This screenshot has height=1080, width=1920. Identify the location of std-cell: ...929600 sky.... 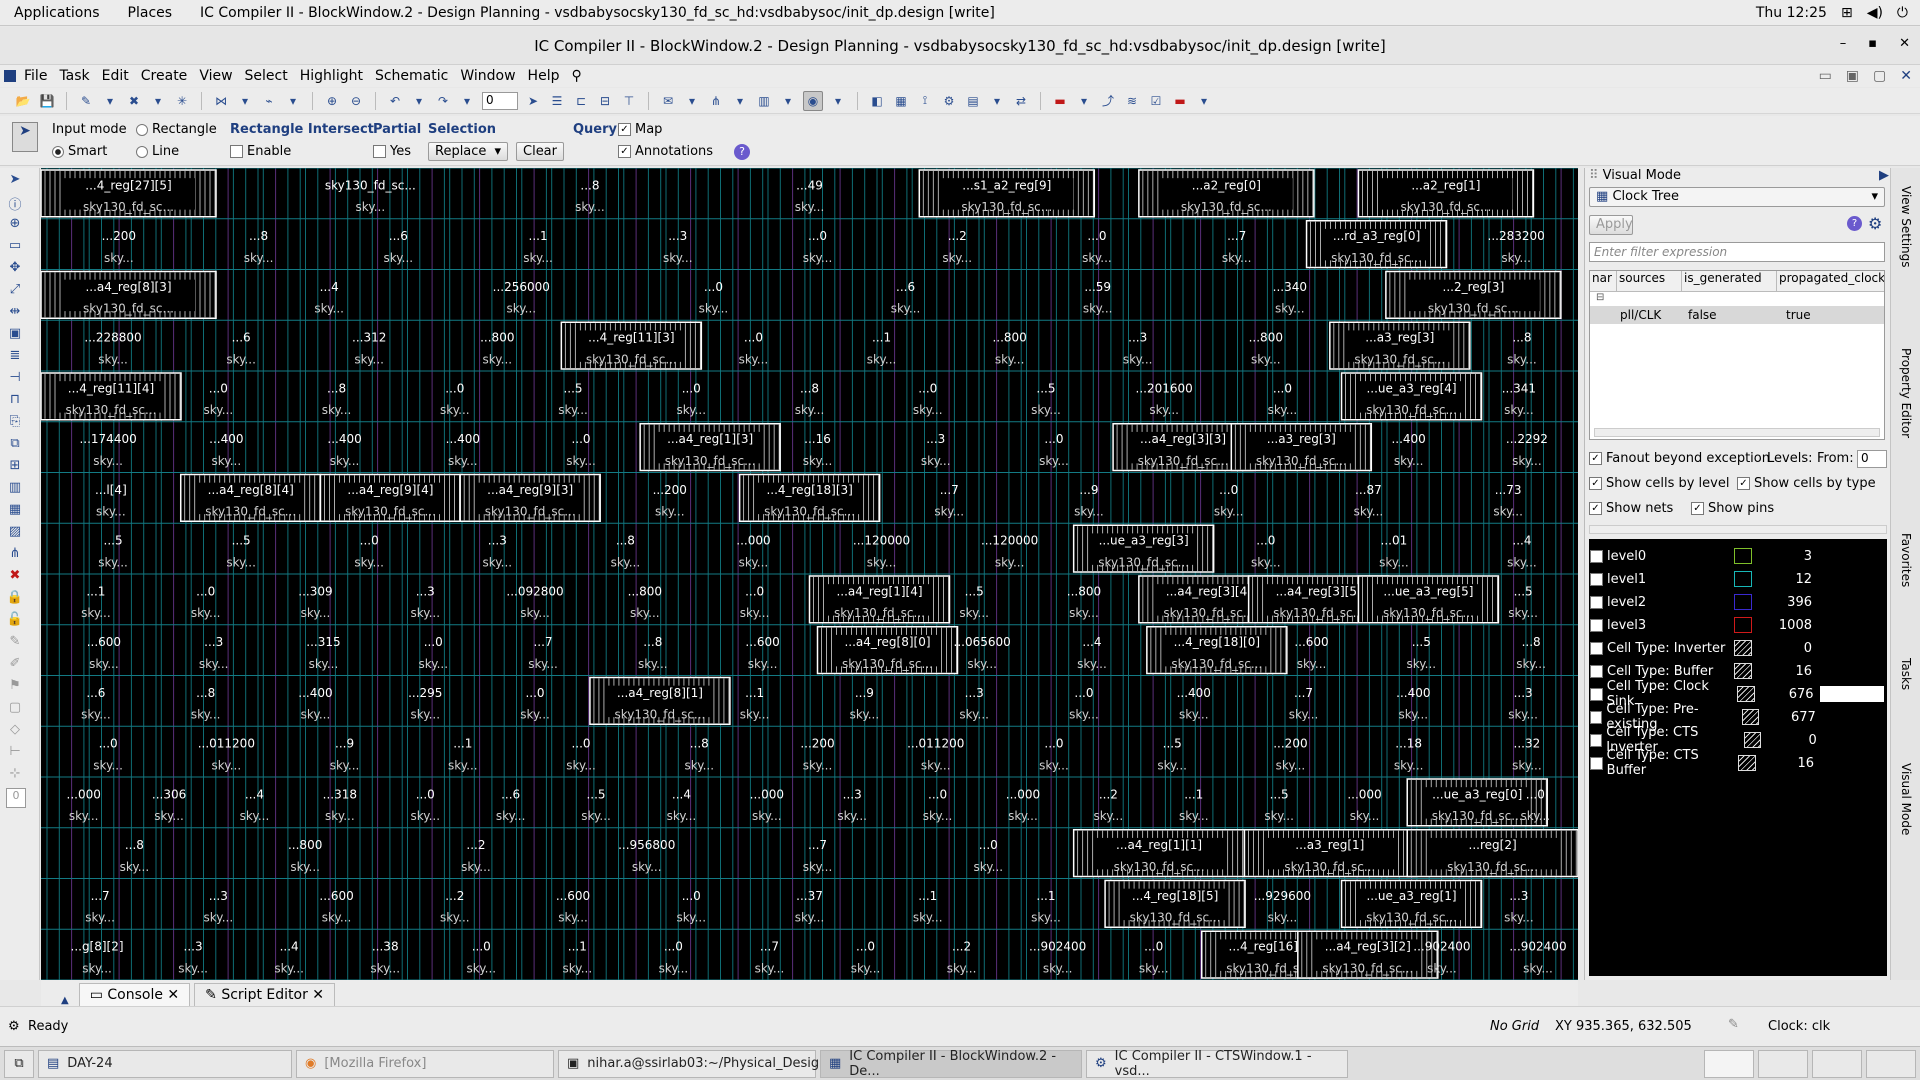
(1282, 907).